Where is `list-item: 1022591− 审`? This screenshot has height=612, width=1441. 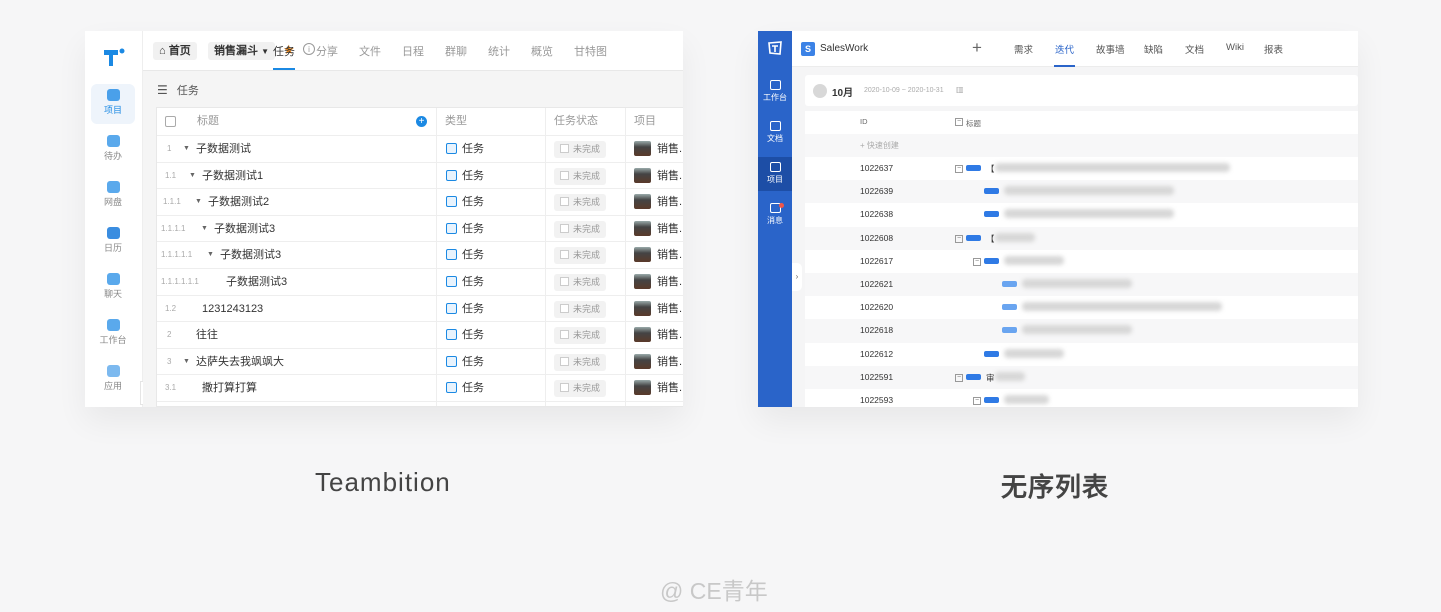
list-item: 1022591− 审 is located at coordinates (1081, 377).